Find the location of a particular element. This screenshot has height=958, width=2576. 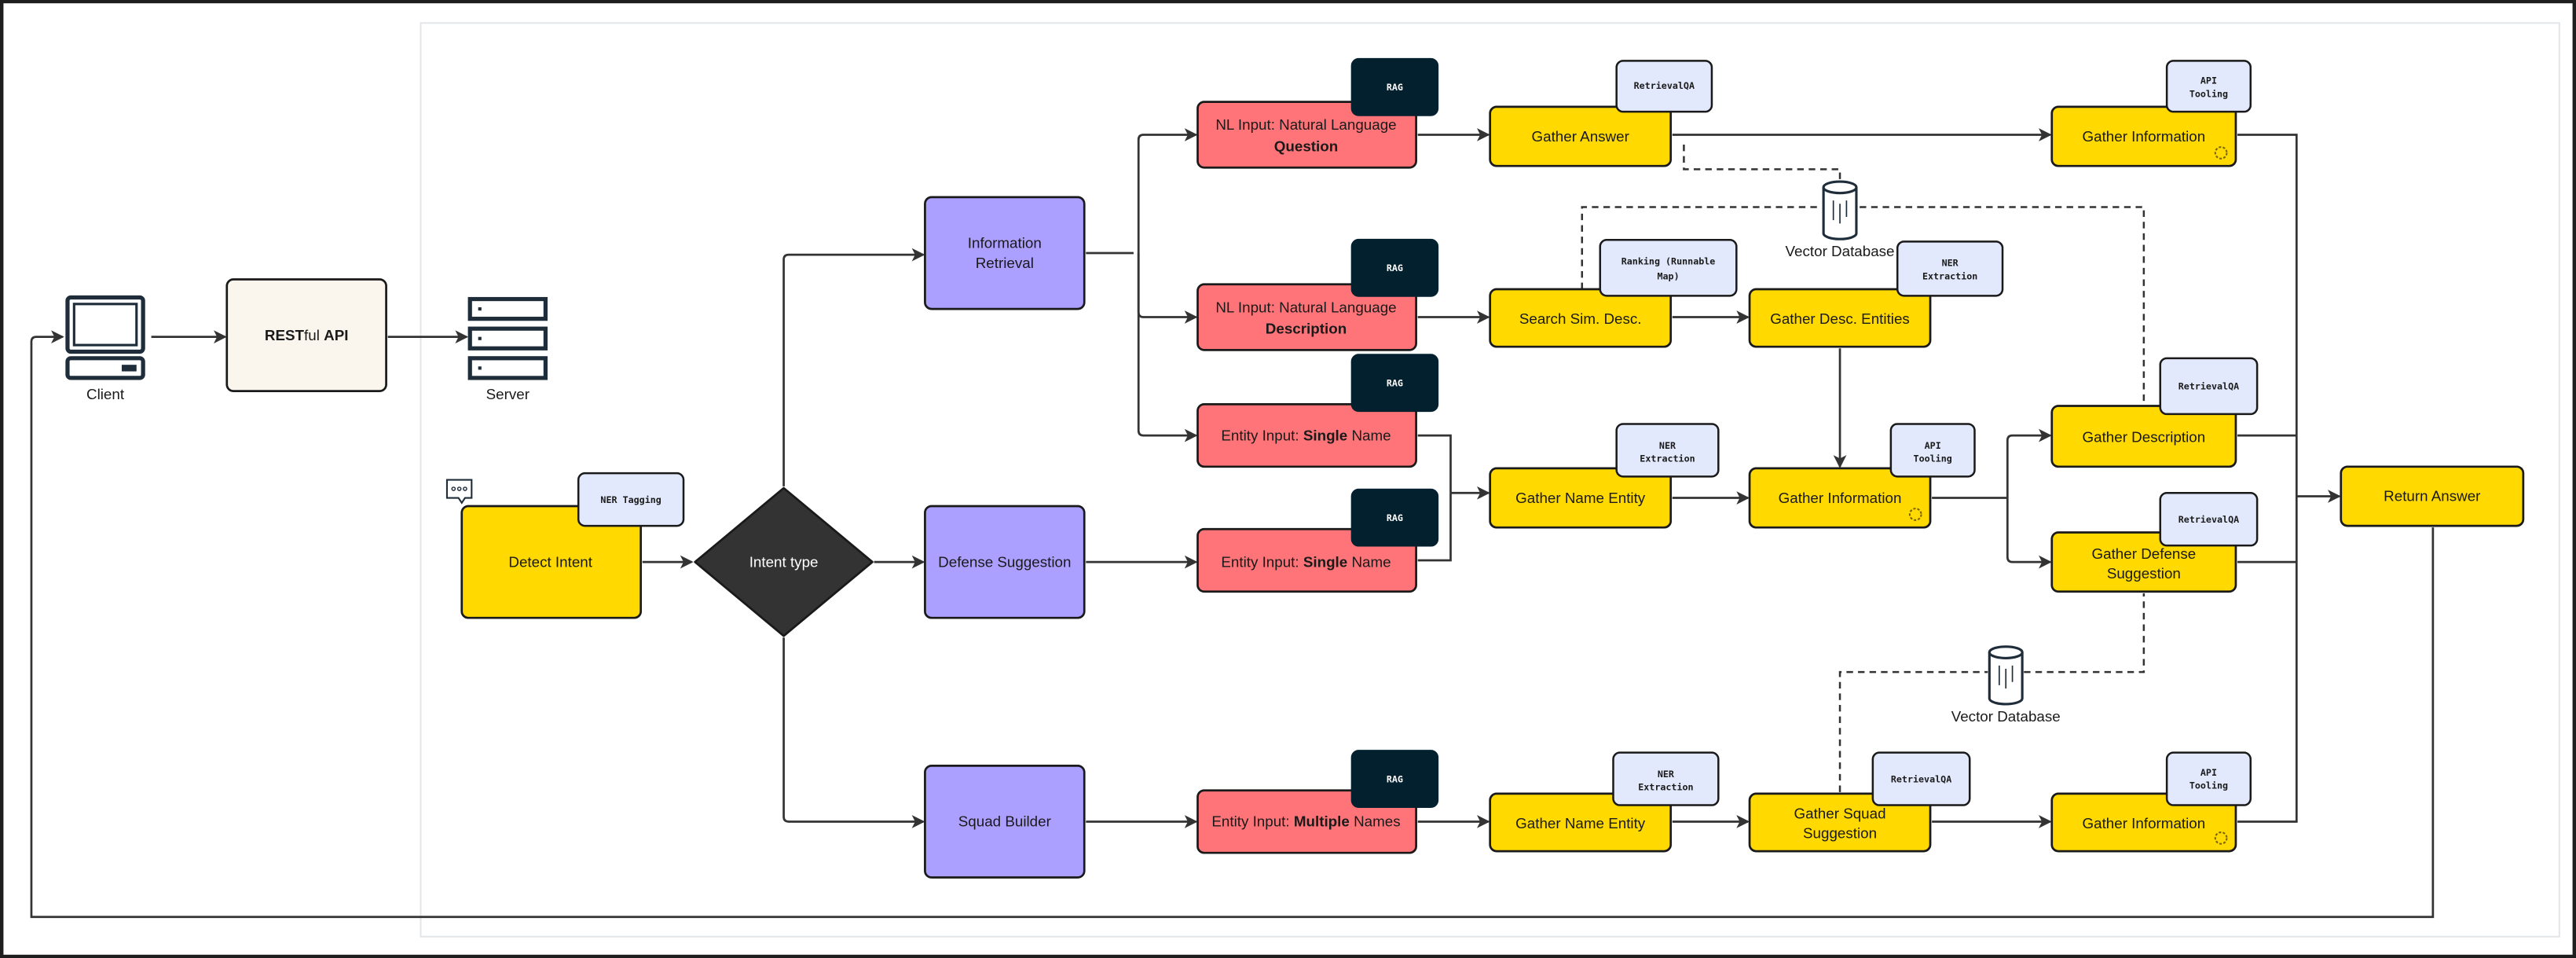

inputs-2-post-text: Name is located at coordinates (1369, 435).